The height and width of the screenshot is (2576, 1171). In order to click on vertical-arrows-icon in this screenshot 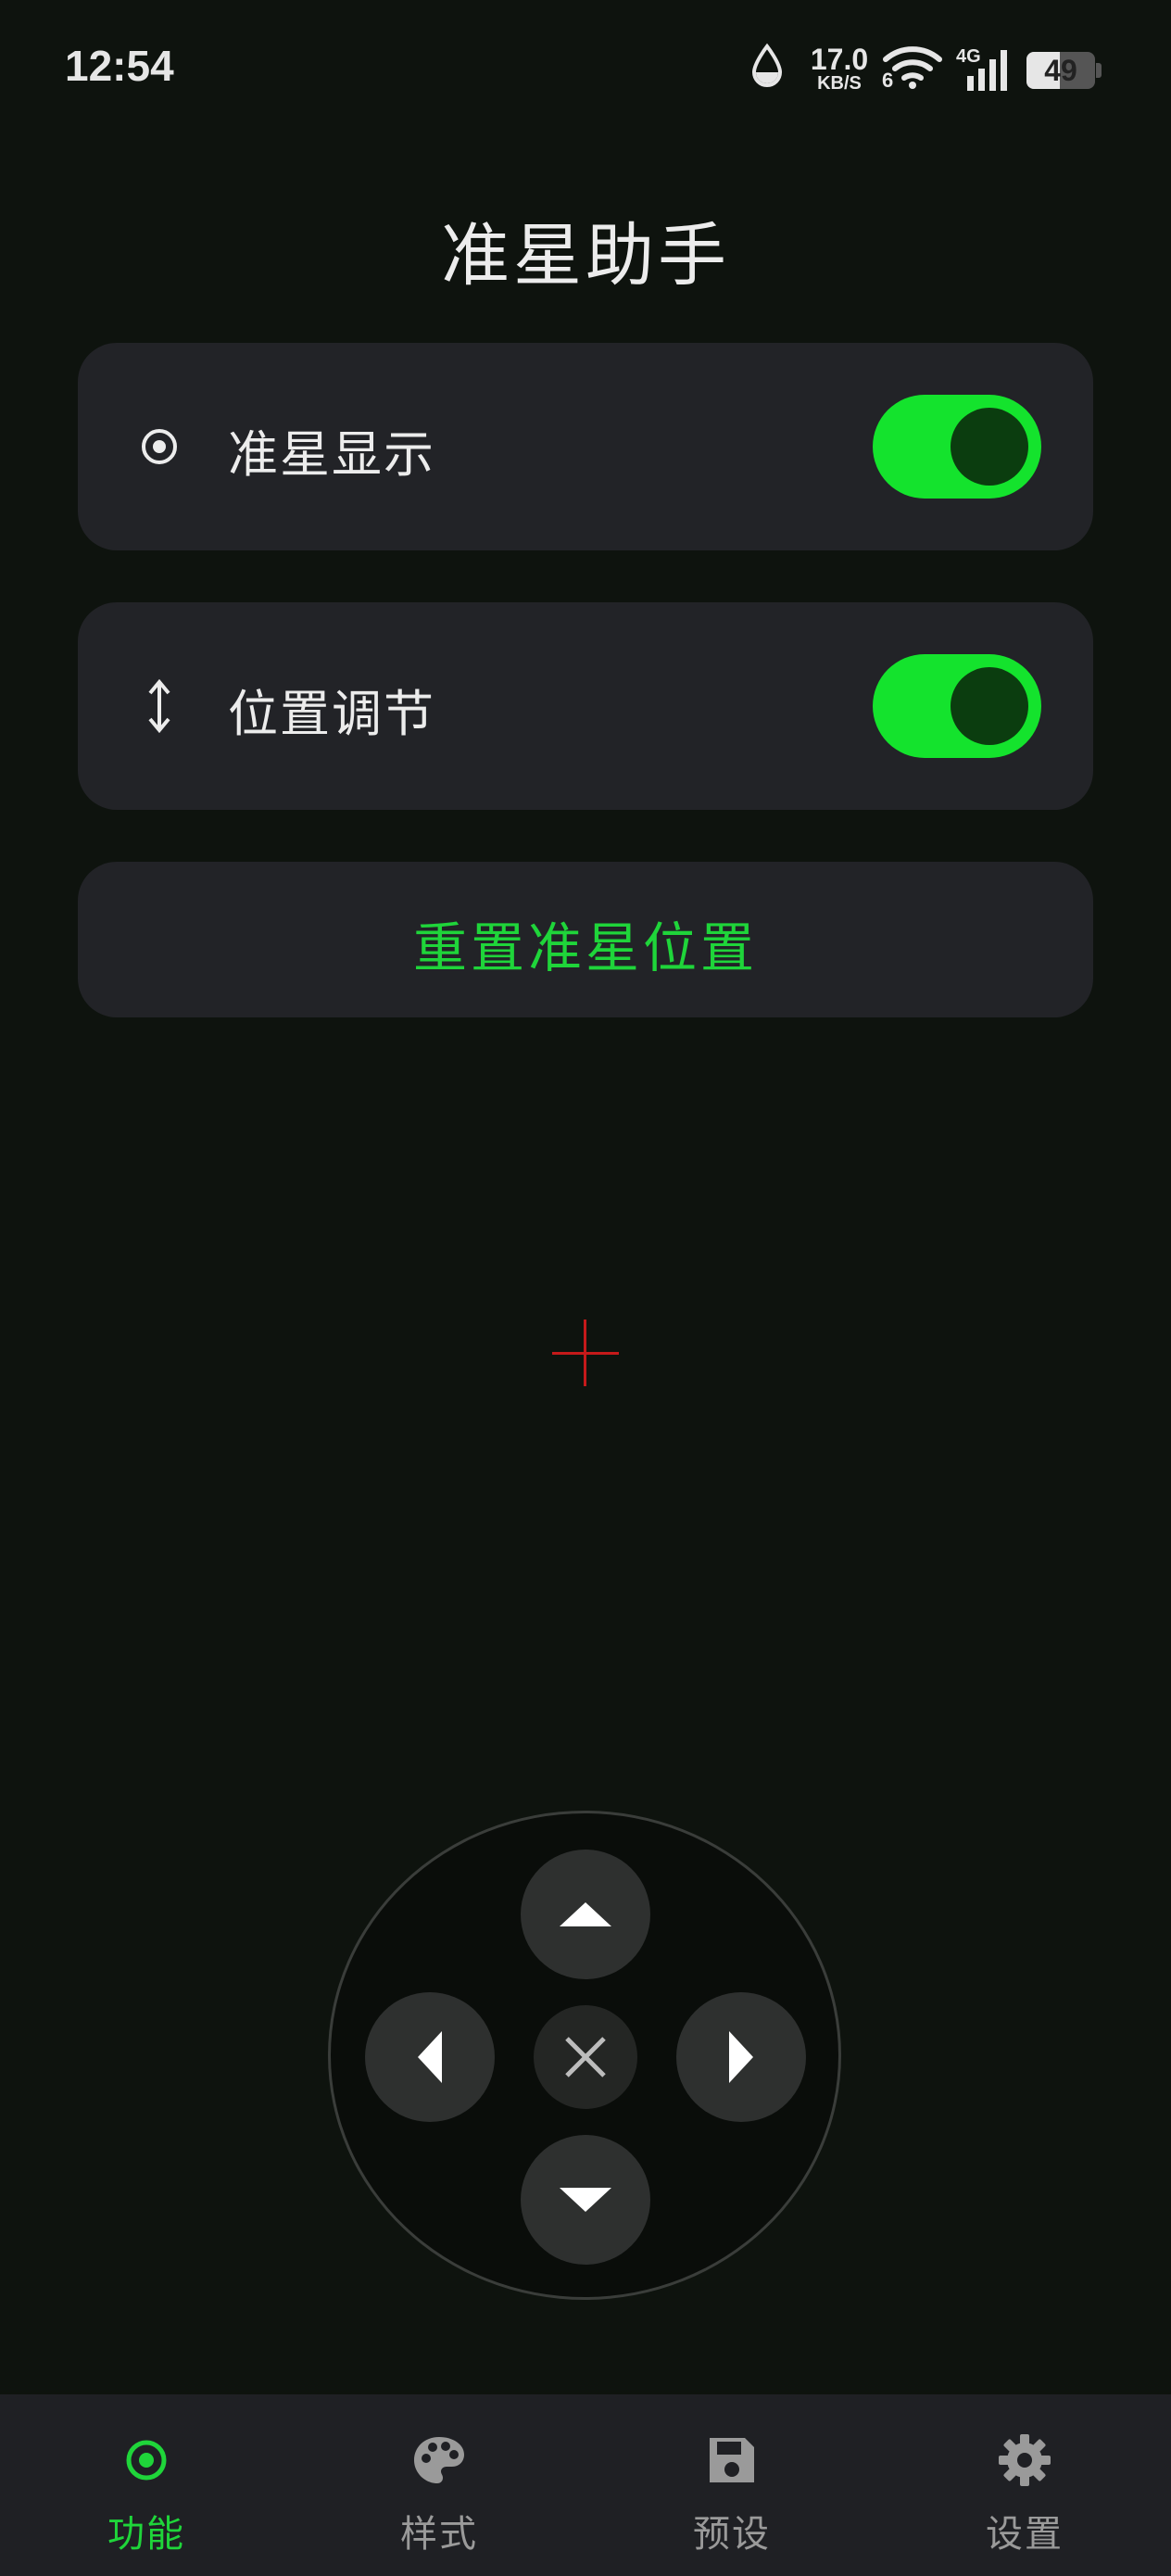, I will do `click(159, 706)`.